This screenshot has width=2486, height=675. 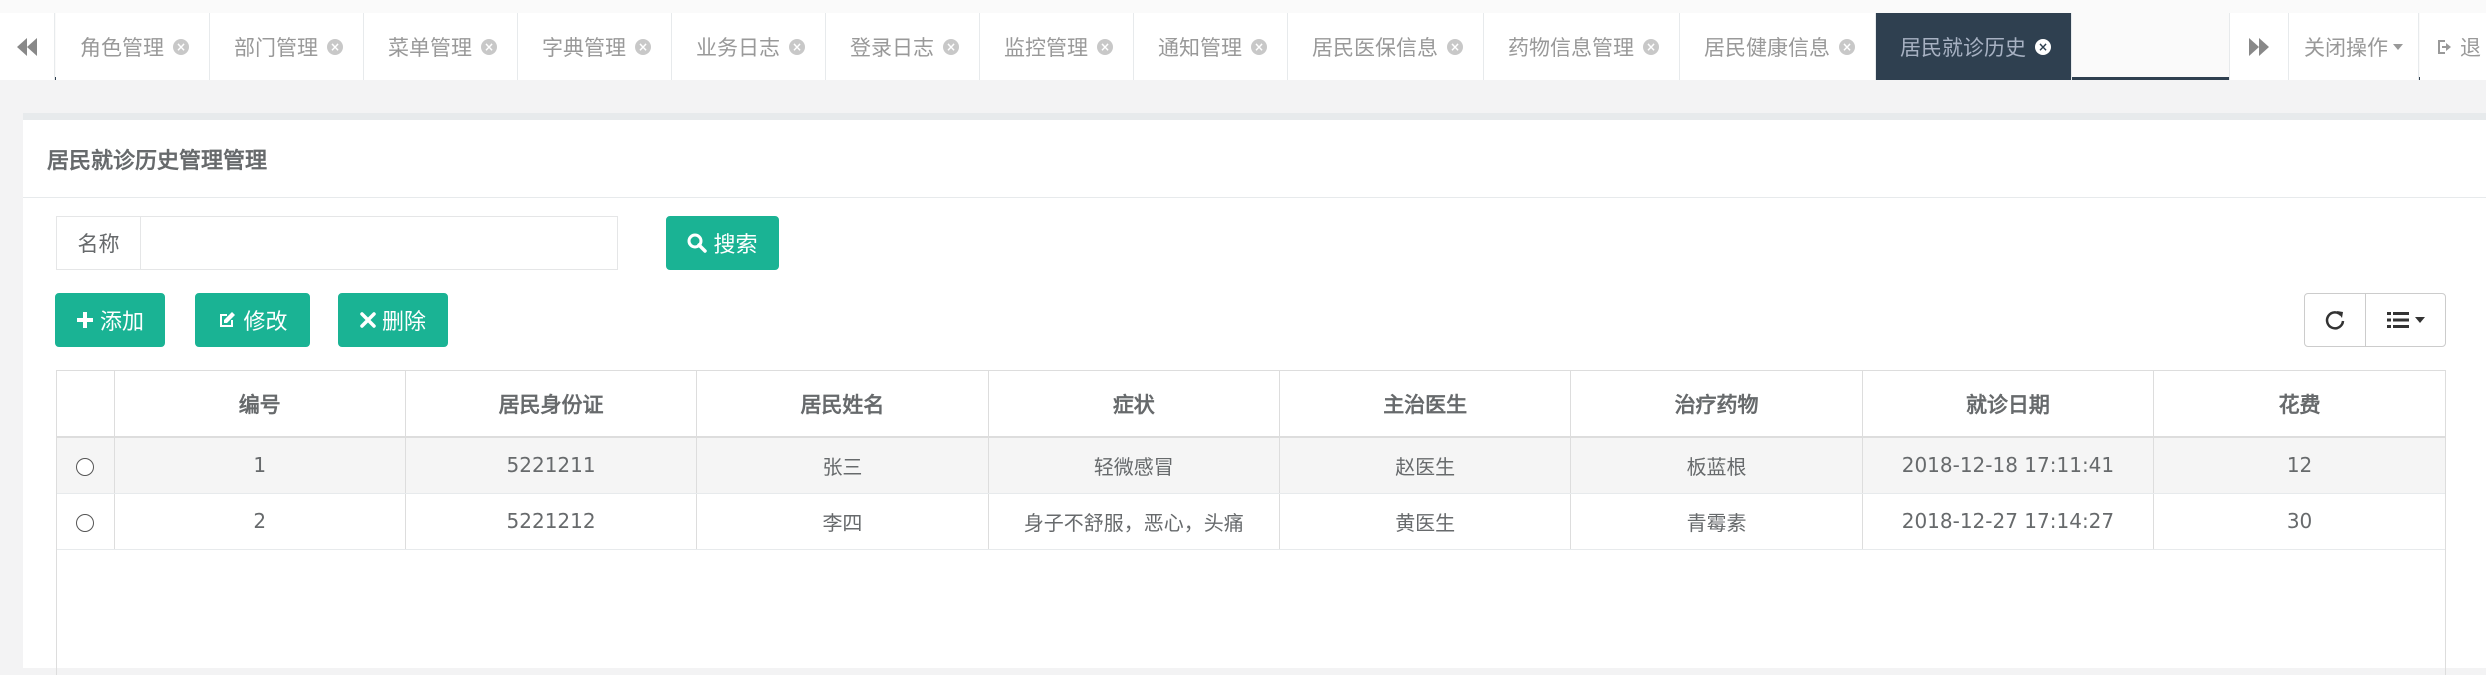 I want to click on table-cell: 2, so click(x=260, y=521).